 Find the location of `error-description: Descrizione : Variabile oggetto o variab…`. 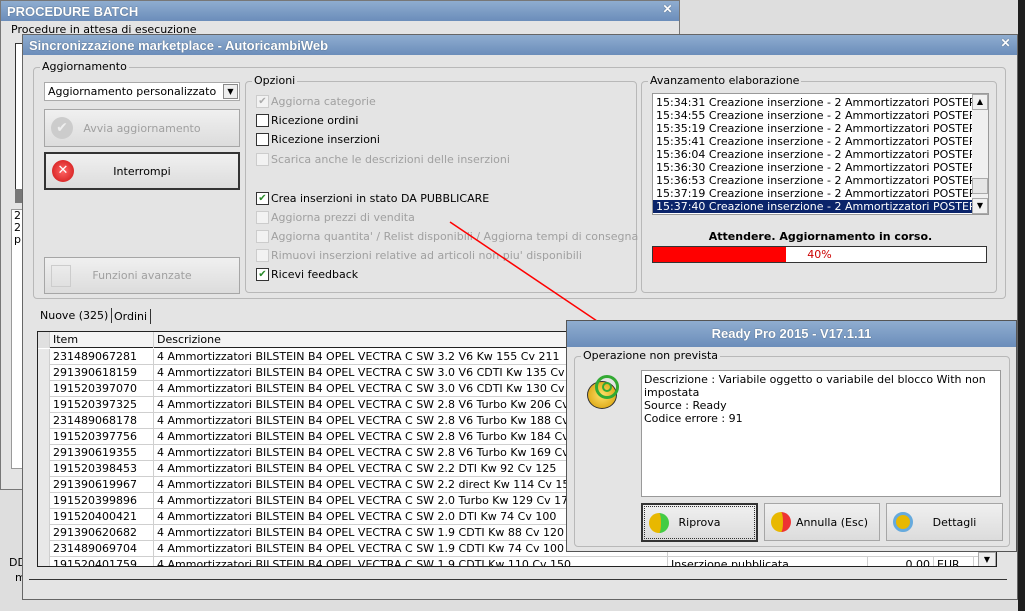

error-description: Descrizione : Variabile oggetto o variab… is located at coordinates (815, 386).